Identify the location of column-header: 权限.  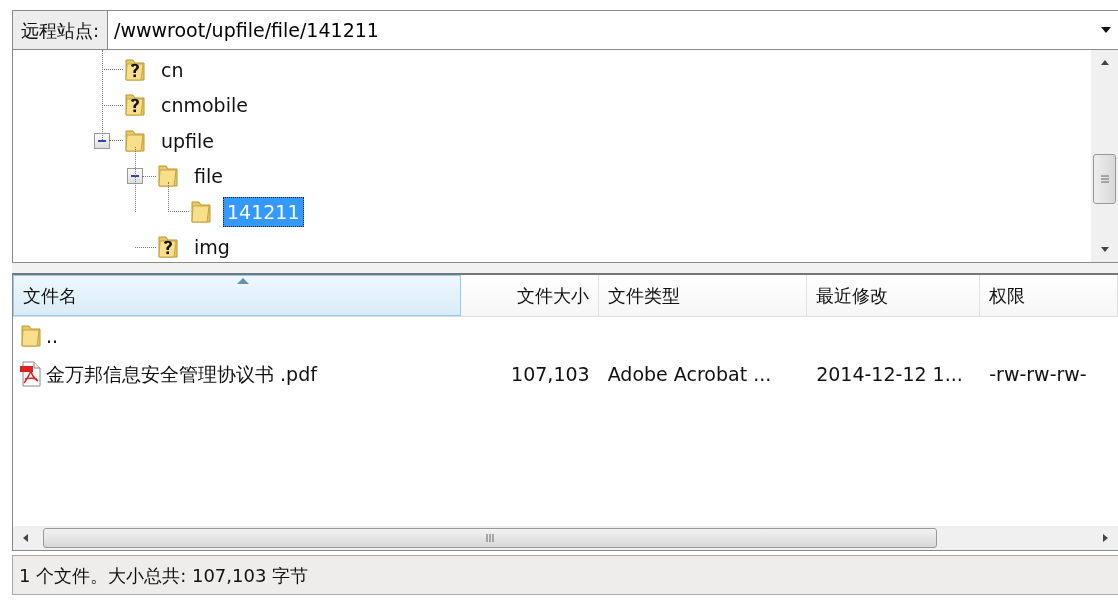
(1049, 295).